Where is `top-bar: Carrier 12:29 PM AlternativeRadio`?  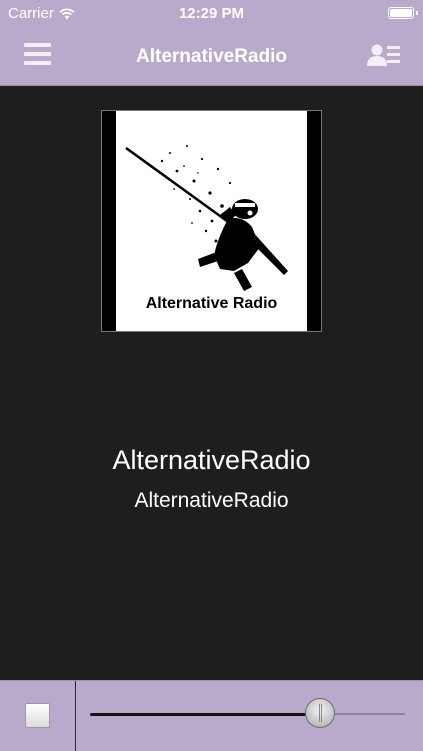
top-bar: Carrier 12:29 PM AlternativeRadio is located at coordinates (211, 43).